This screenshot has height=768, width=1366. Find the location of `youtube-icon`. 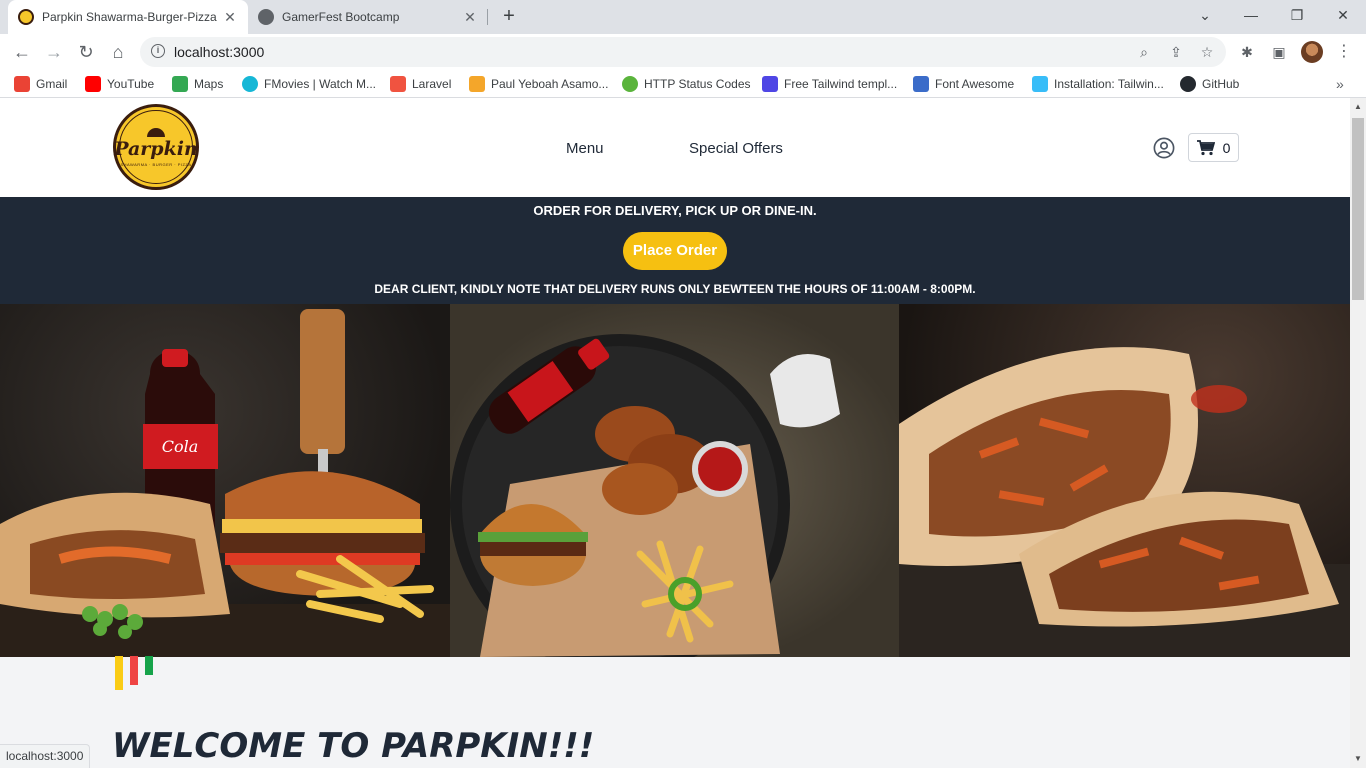

youtube-icon is located at coordinates (93, 84).